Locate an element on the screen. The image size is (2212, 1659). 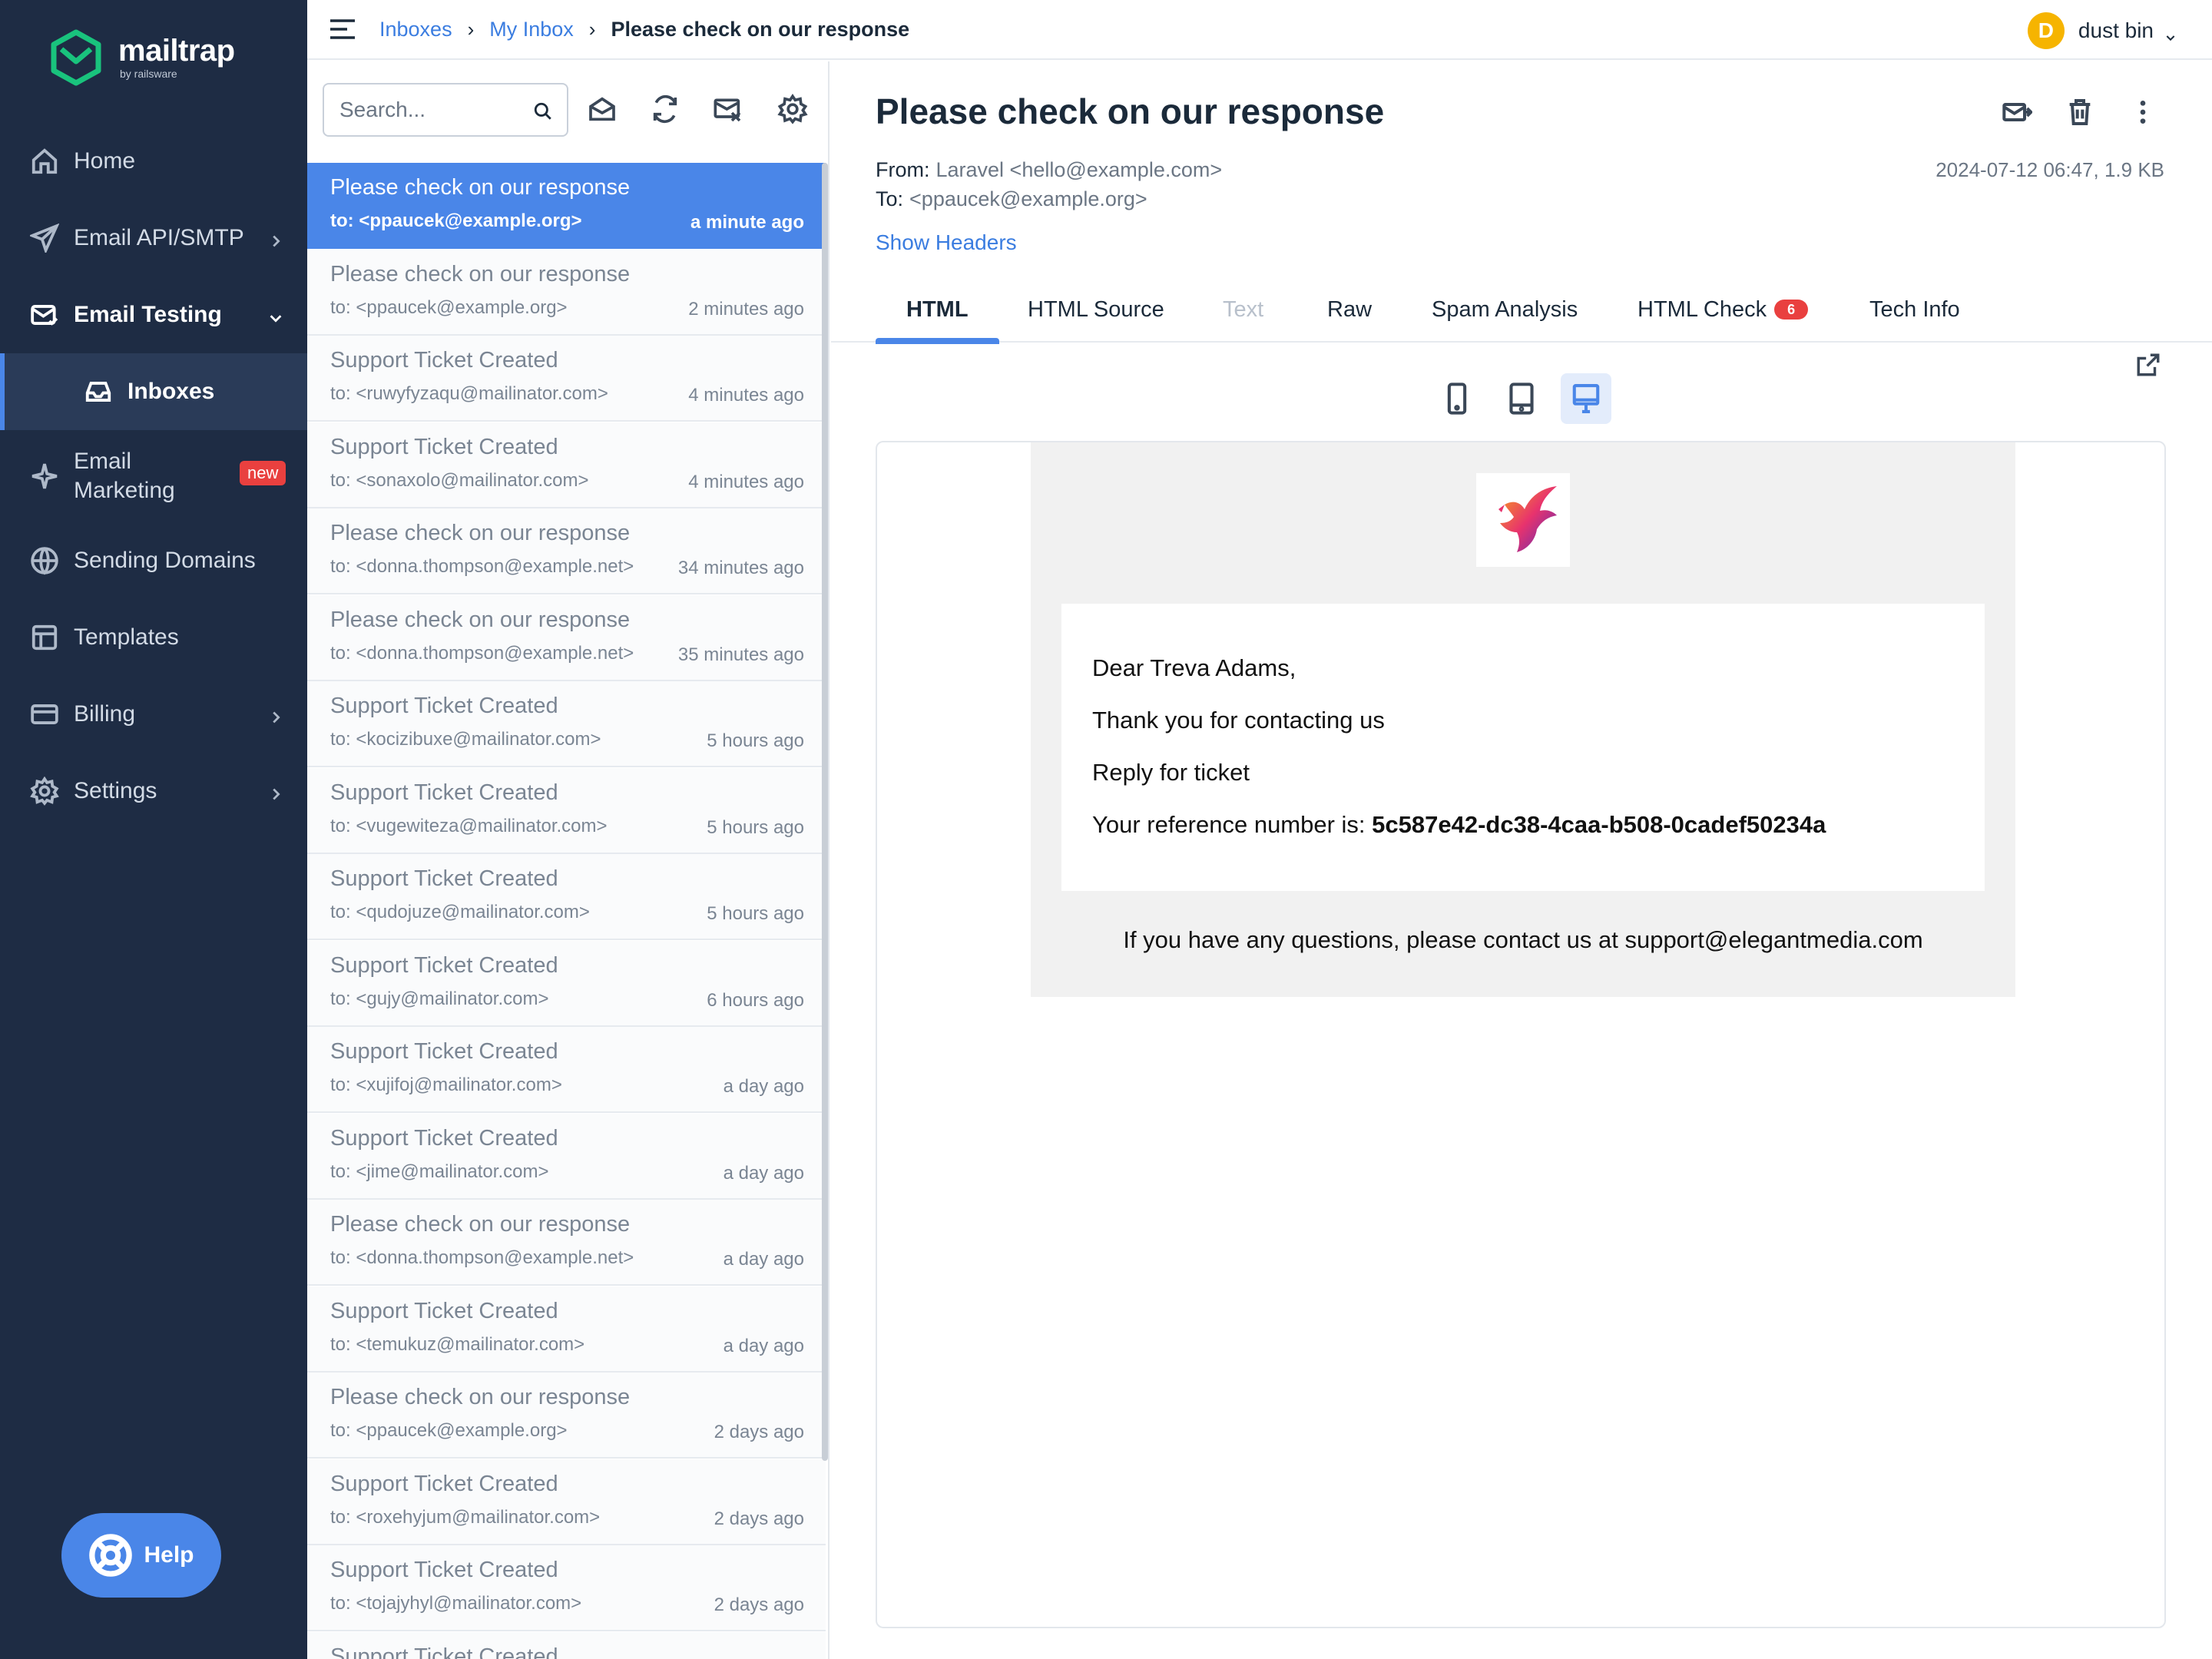
tab-html: HTML is located at coordinates (938, 310).